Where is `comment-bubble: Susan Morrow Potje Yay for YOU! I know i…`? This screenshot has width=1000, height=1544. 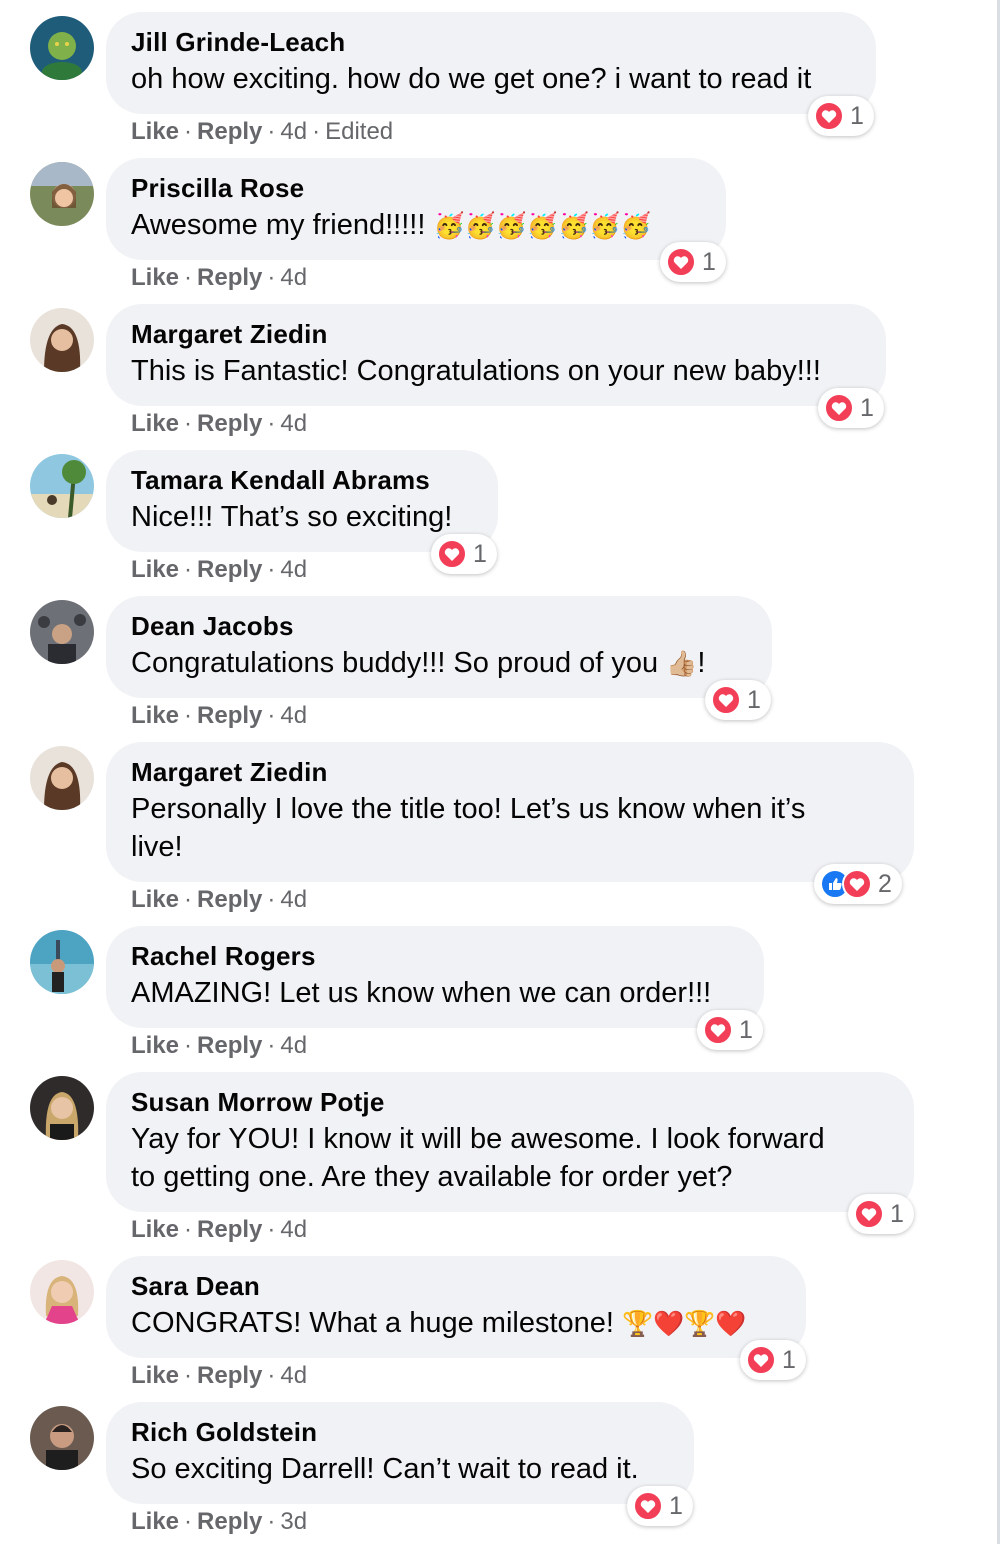
comment-bubble: Susan Morrow Potje Yay for YOU! I know i… is located at coordinates (510, 1142).